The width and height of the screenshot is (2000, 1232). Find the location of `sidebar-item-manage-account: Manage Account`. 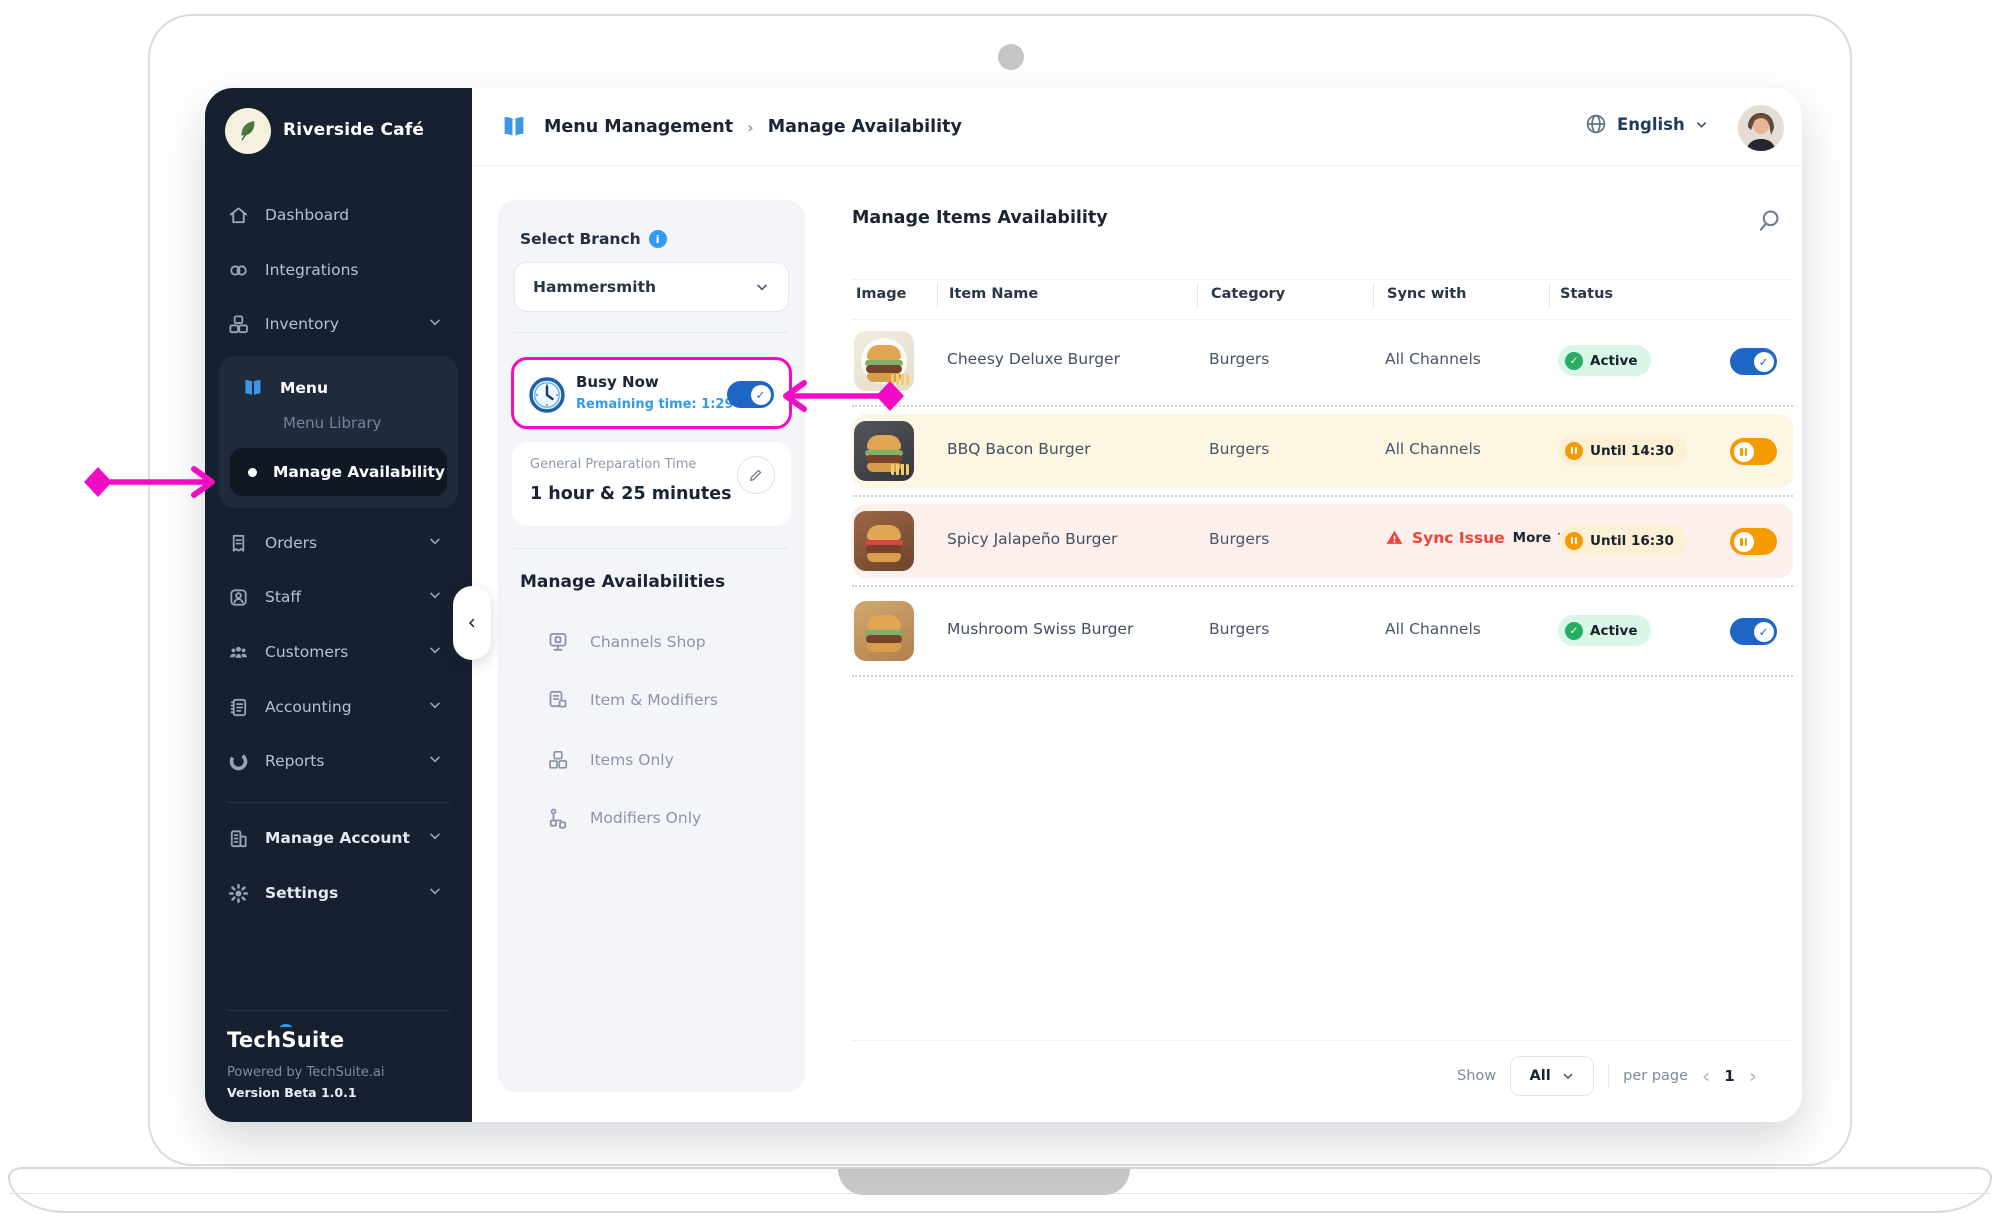

sidebar-item-manage-account: Manage Account is located at coordinates (339, 838).